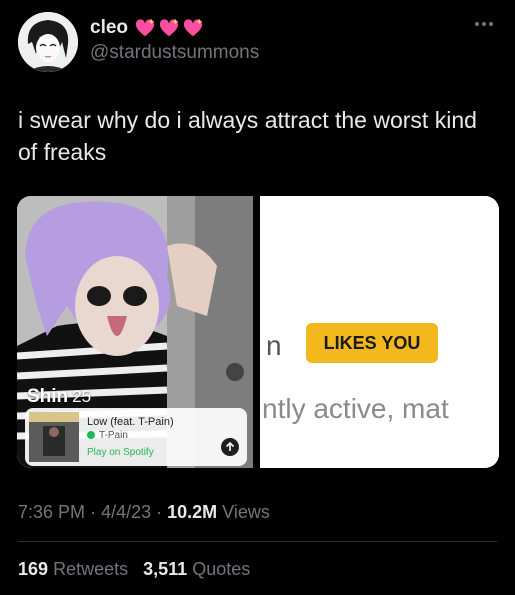 The image size is (515, 595). What do you see at coordinates (257, 541) in the screenshot?
I see `divider` at bounding box center [257, 541].